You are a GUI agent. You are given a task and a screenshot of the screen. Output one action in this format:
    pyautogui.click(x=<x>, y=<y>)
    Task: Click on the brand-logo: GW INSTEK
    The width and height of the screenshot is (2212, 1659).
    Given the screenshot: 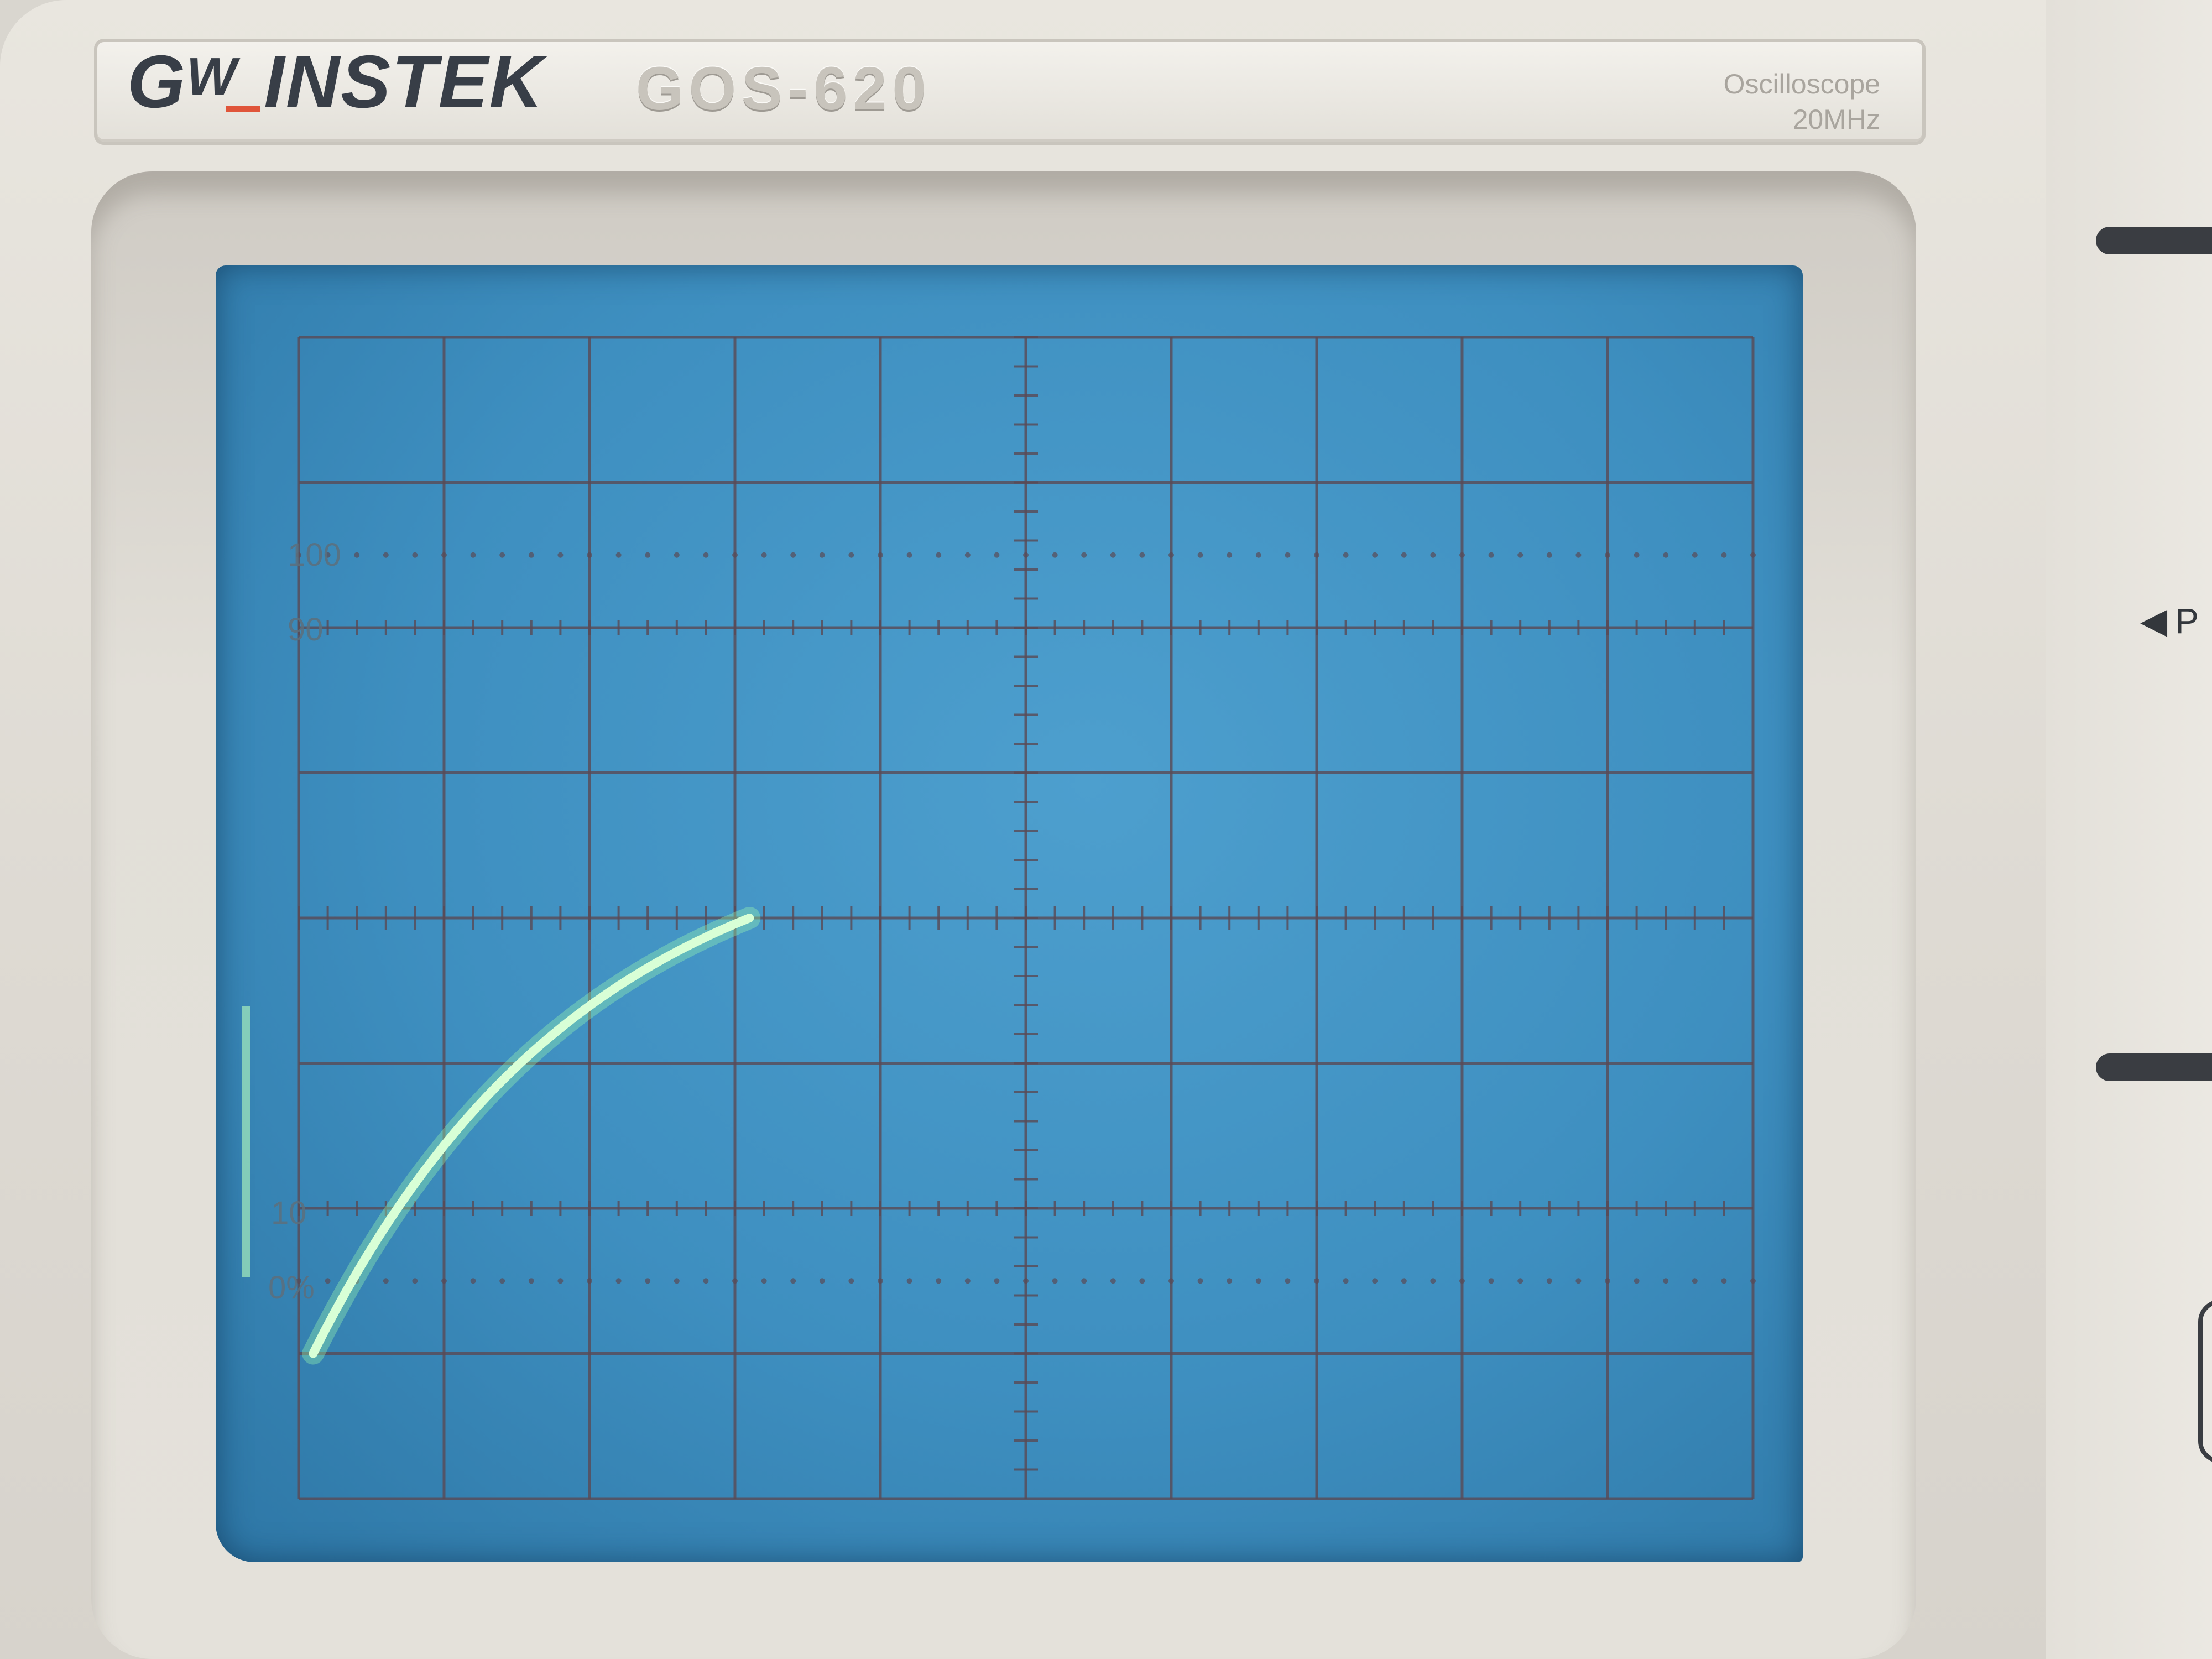 What is the action you would take?
    pyautogui.click(x=335, y=81)
    